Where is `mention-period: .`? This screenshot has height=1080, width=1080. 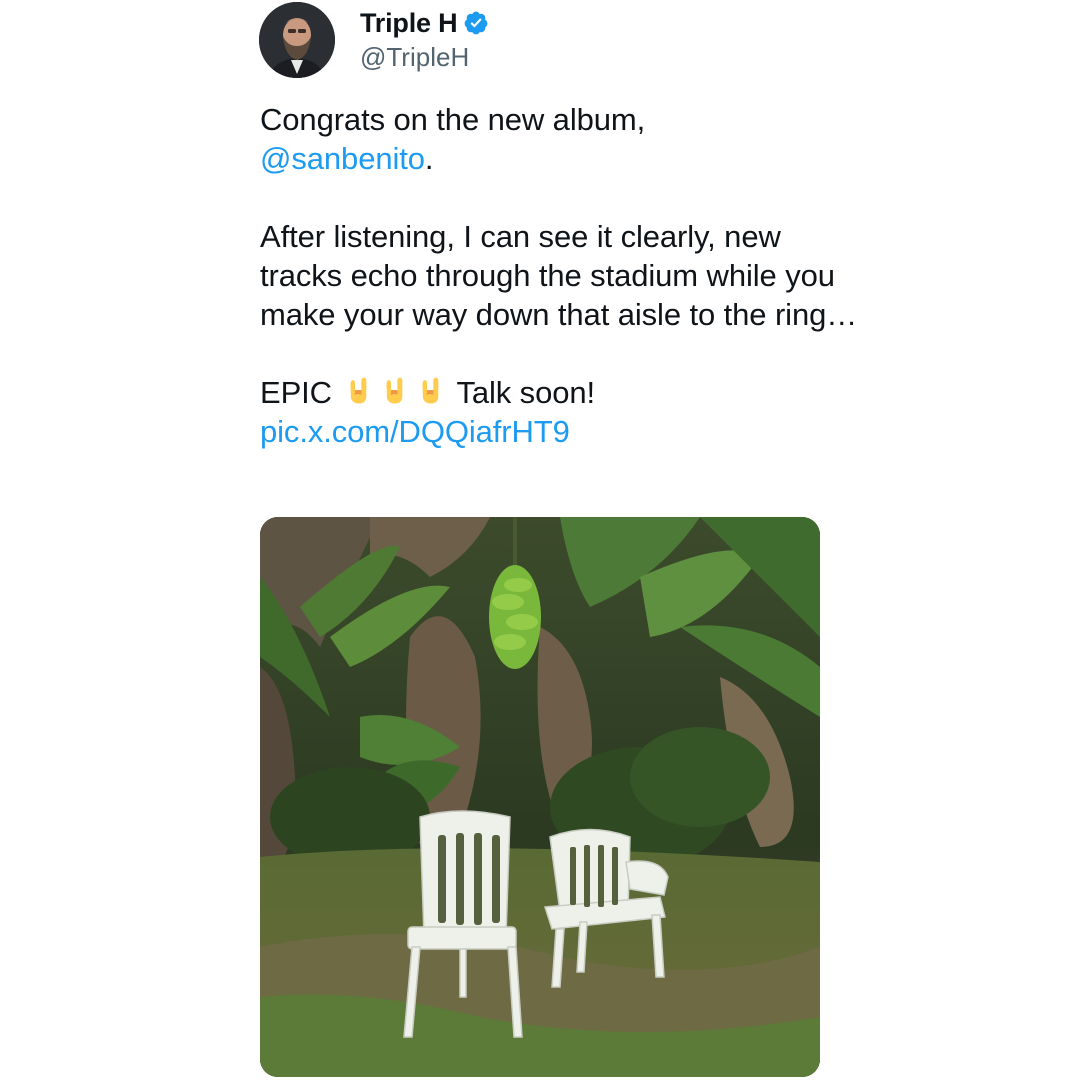
mention-period: . is located at coordinates (429, 158).